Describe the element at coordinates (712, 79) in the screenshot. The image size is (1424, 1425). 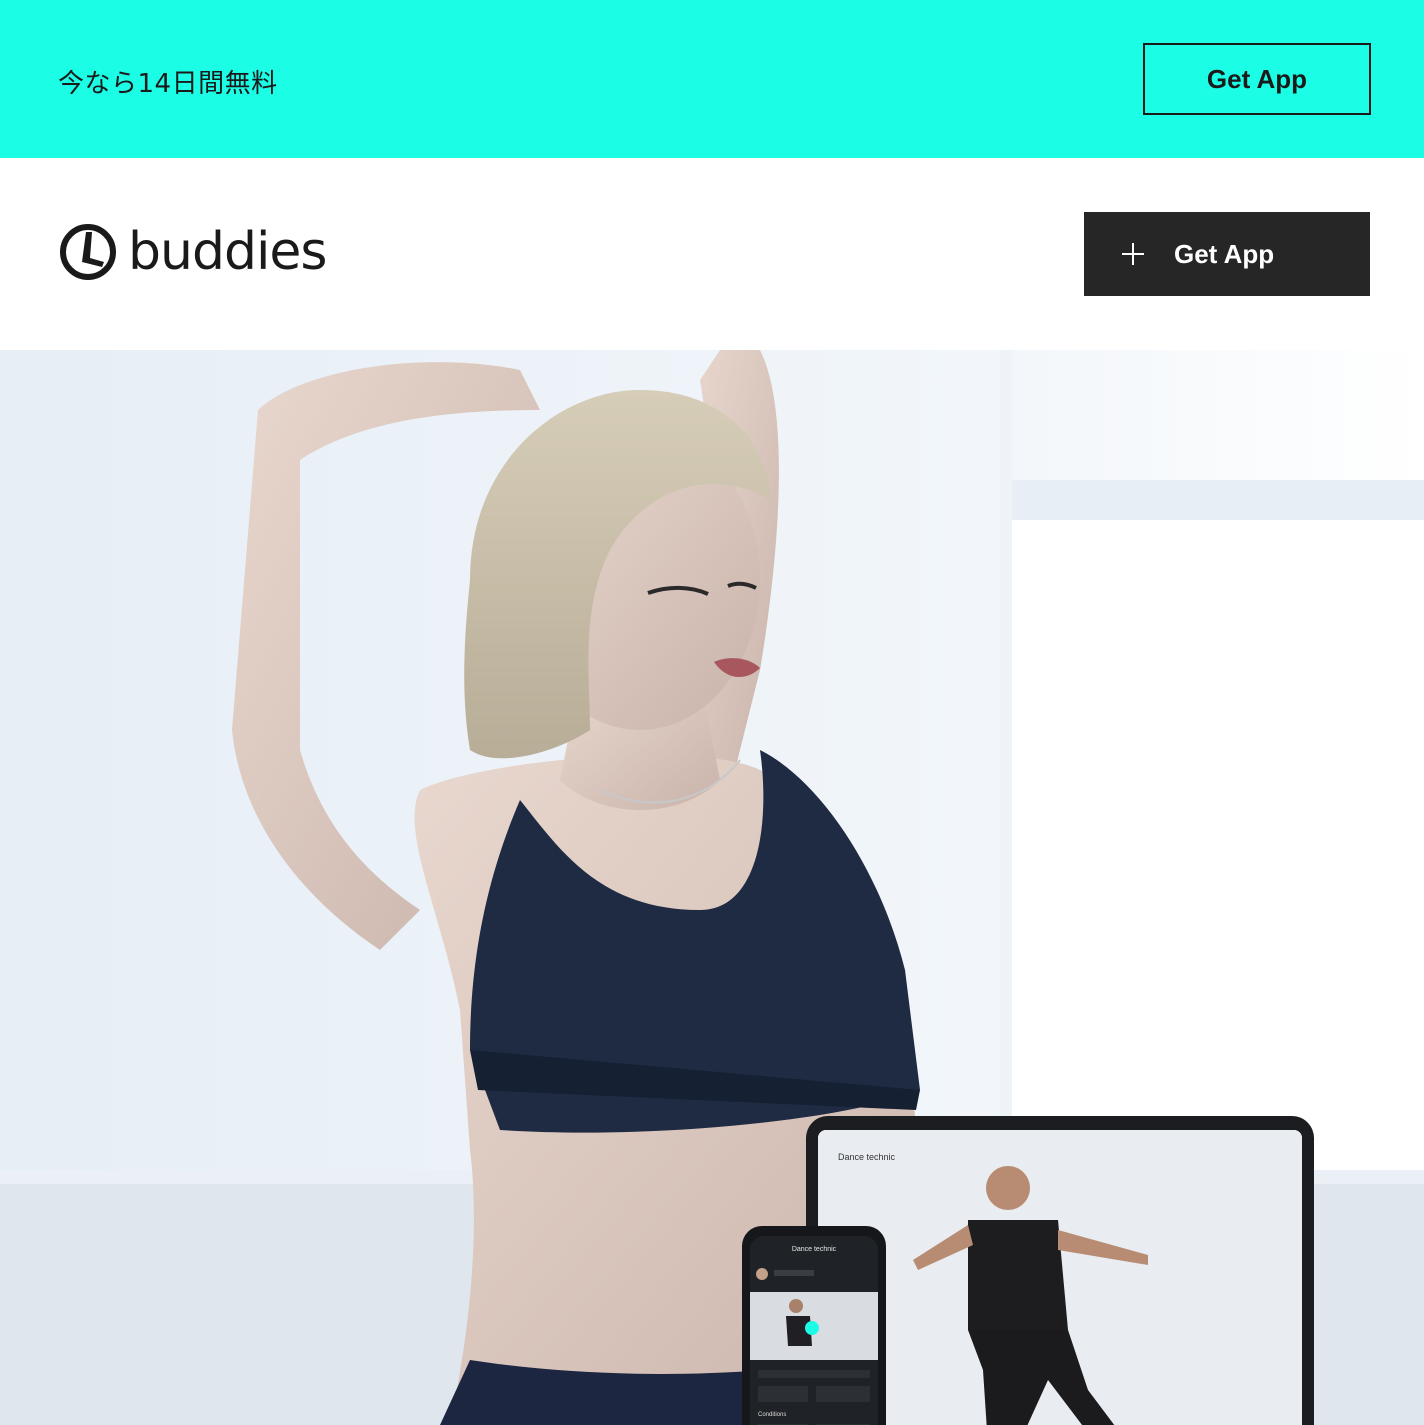
I see `promo-banner: 今なら14日間無料 Get App` at that location.